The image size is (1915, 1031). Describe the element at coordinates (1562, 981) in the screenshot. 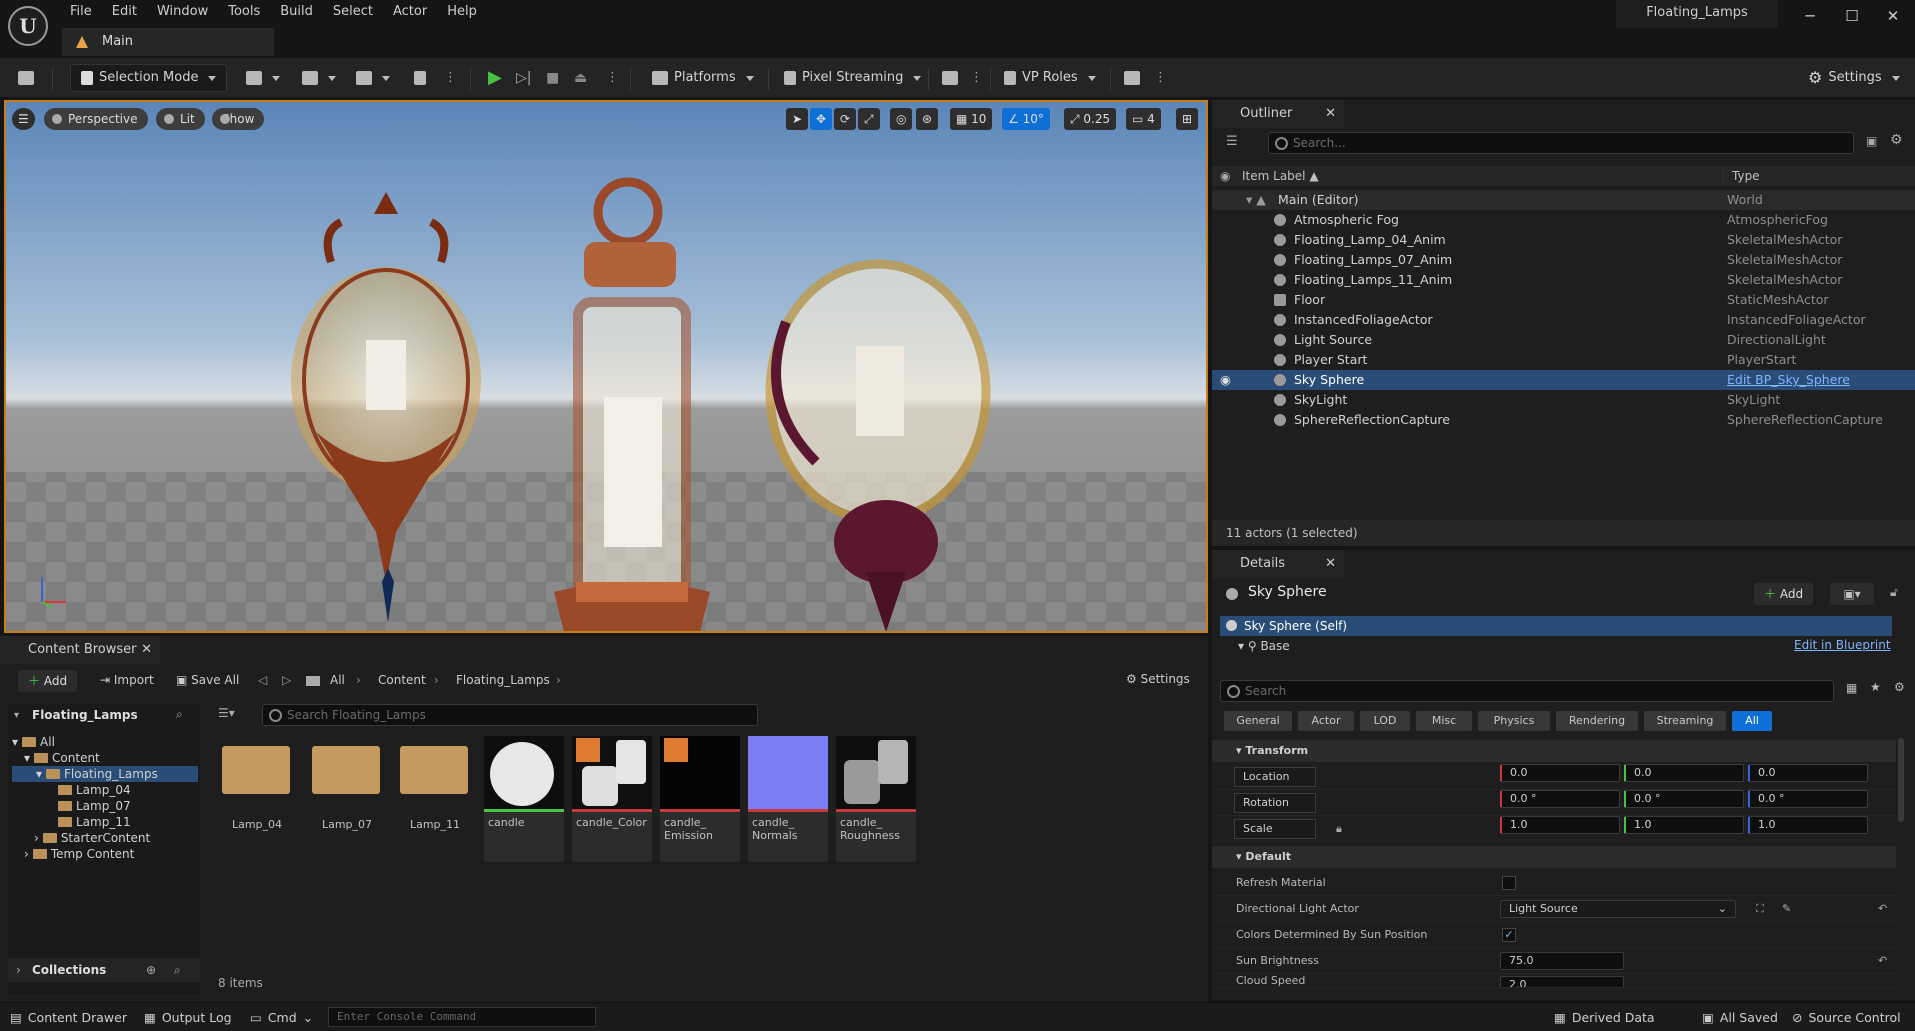

I see `cloud-speed-input: 2.0` at that location.